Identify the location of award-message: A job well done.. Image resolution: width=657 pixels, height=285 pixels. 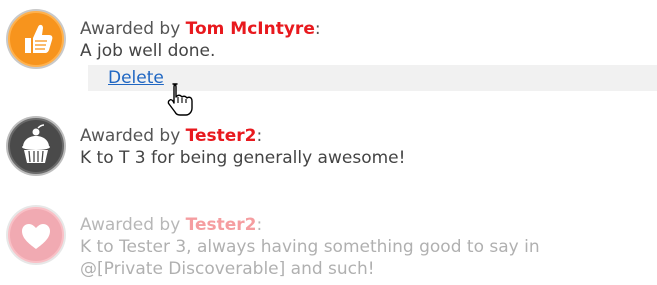
(148, 51).